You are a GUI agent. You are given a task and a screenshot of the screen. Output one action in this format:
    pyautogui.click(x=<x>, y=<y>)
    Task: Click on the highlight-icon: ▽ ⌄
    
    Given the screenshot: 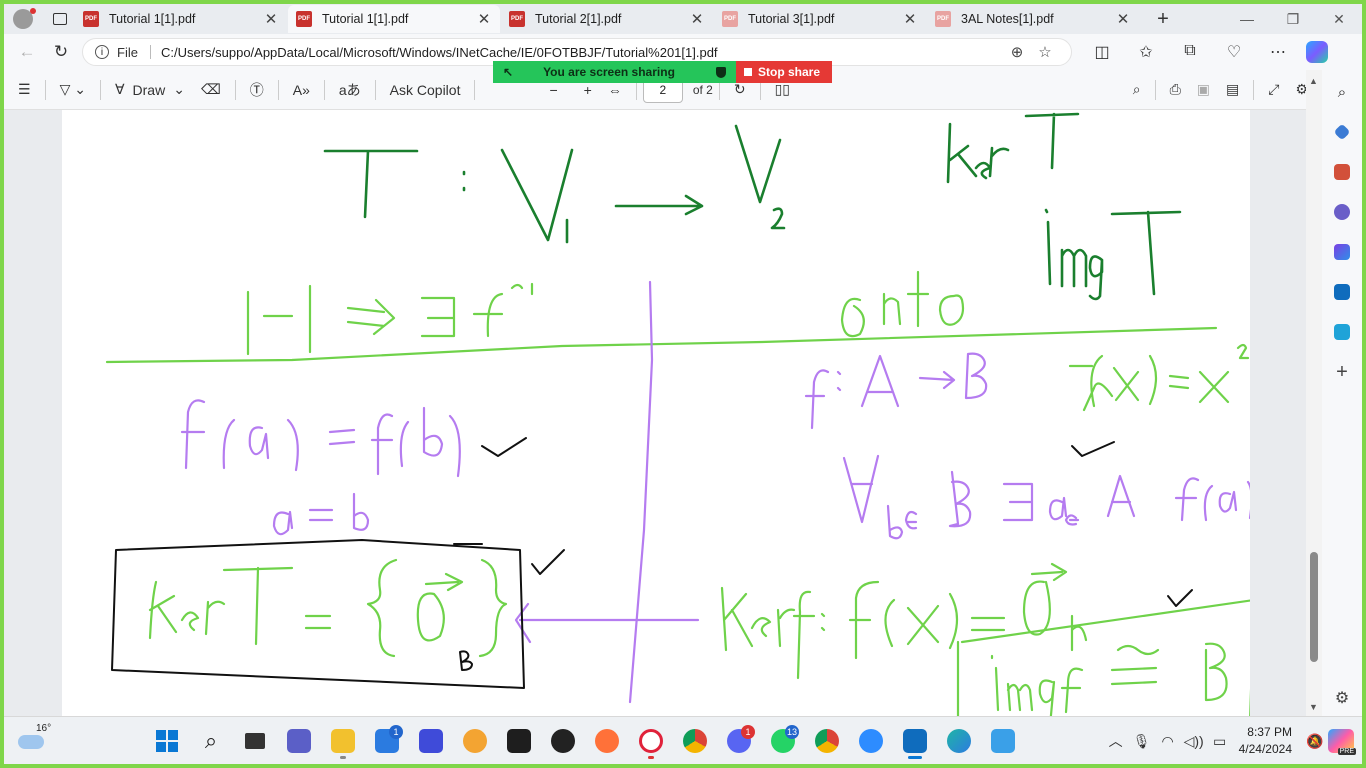 What is the action you would take?
    pyautogui.click(x=73, y=90)
    